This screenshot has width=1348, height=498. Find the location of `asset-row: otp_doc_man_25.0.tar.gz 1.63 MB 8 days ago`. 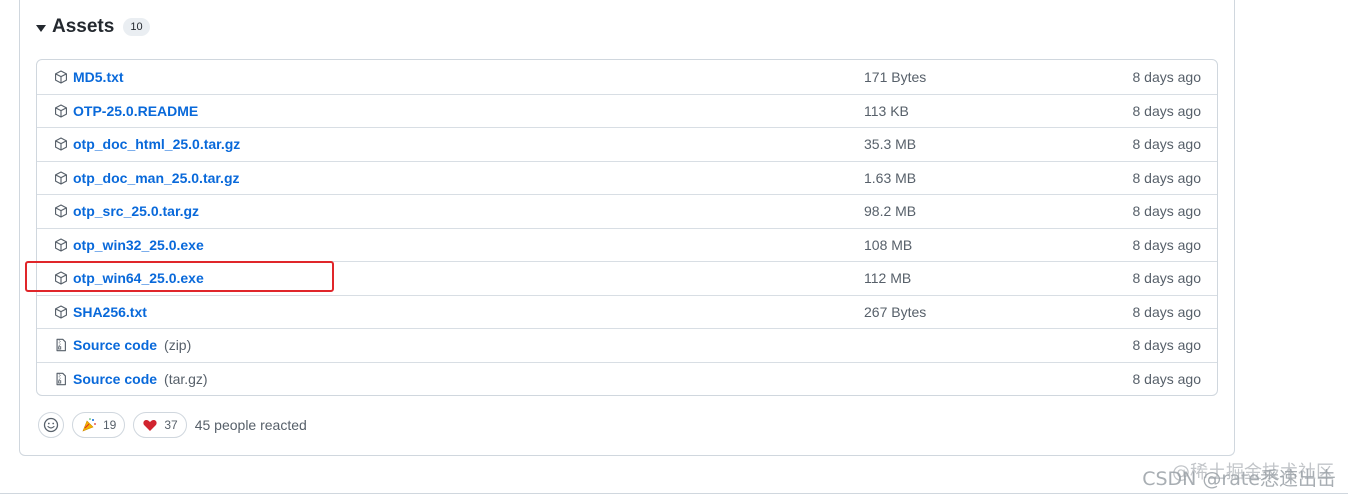

asset-row: otp_doc_man_25.0.tar.gz 1.63 MB 8 days ago is located at coordinates (627, 177).